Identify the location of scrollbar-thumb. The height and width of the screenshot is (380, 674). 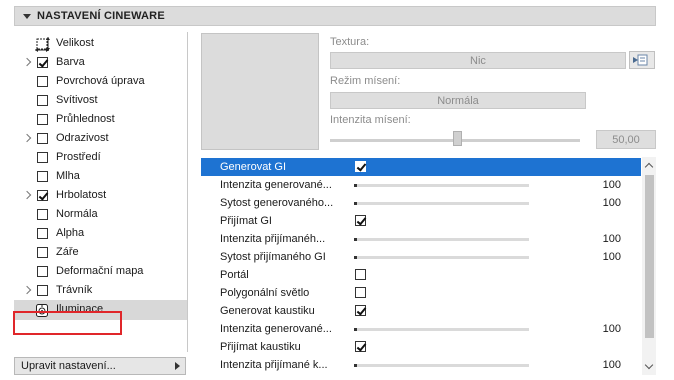
(649, 256).